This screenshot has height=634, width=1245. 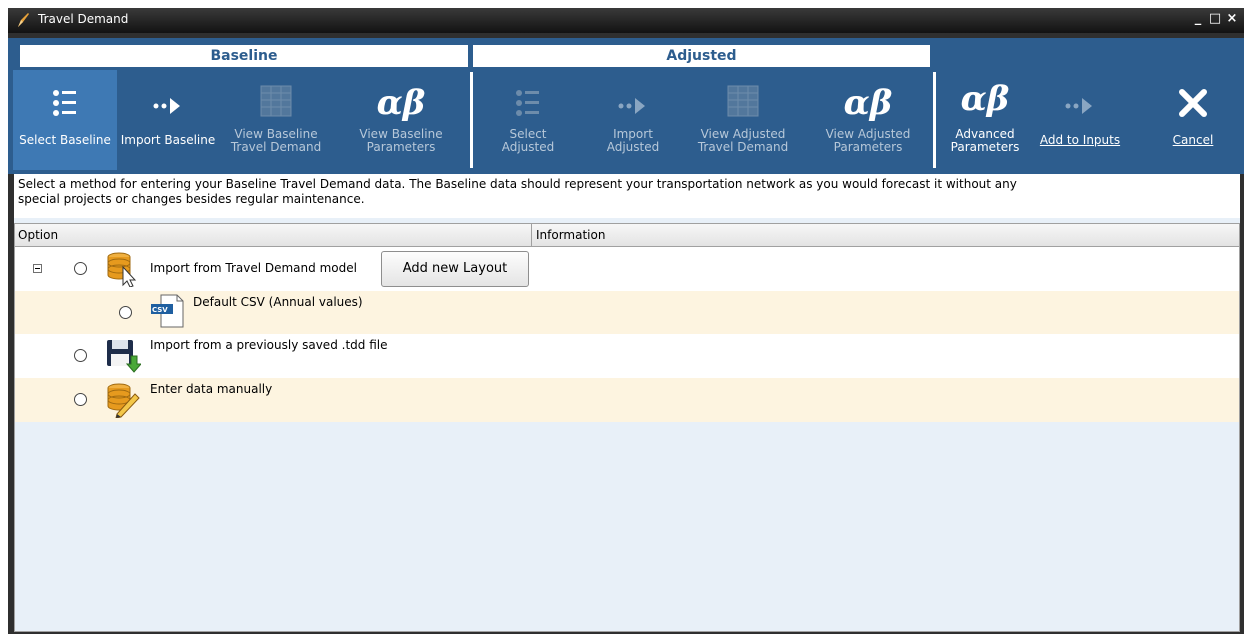 I want to click on import-baseline-label: Import Baseline, so click(x=168, y=140).